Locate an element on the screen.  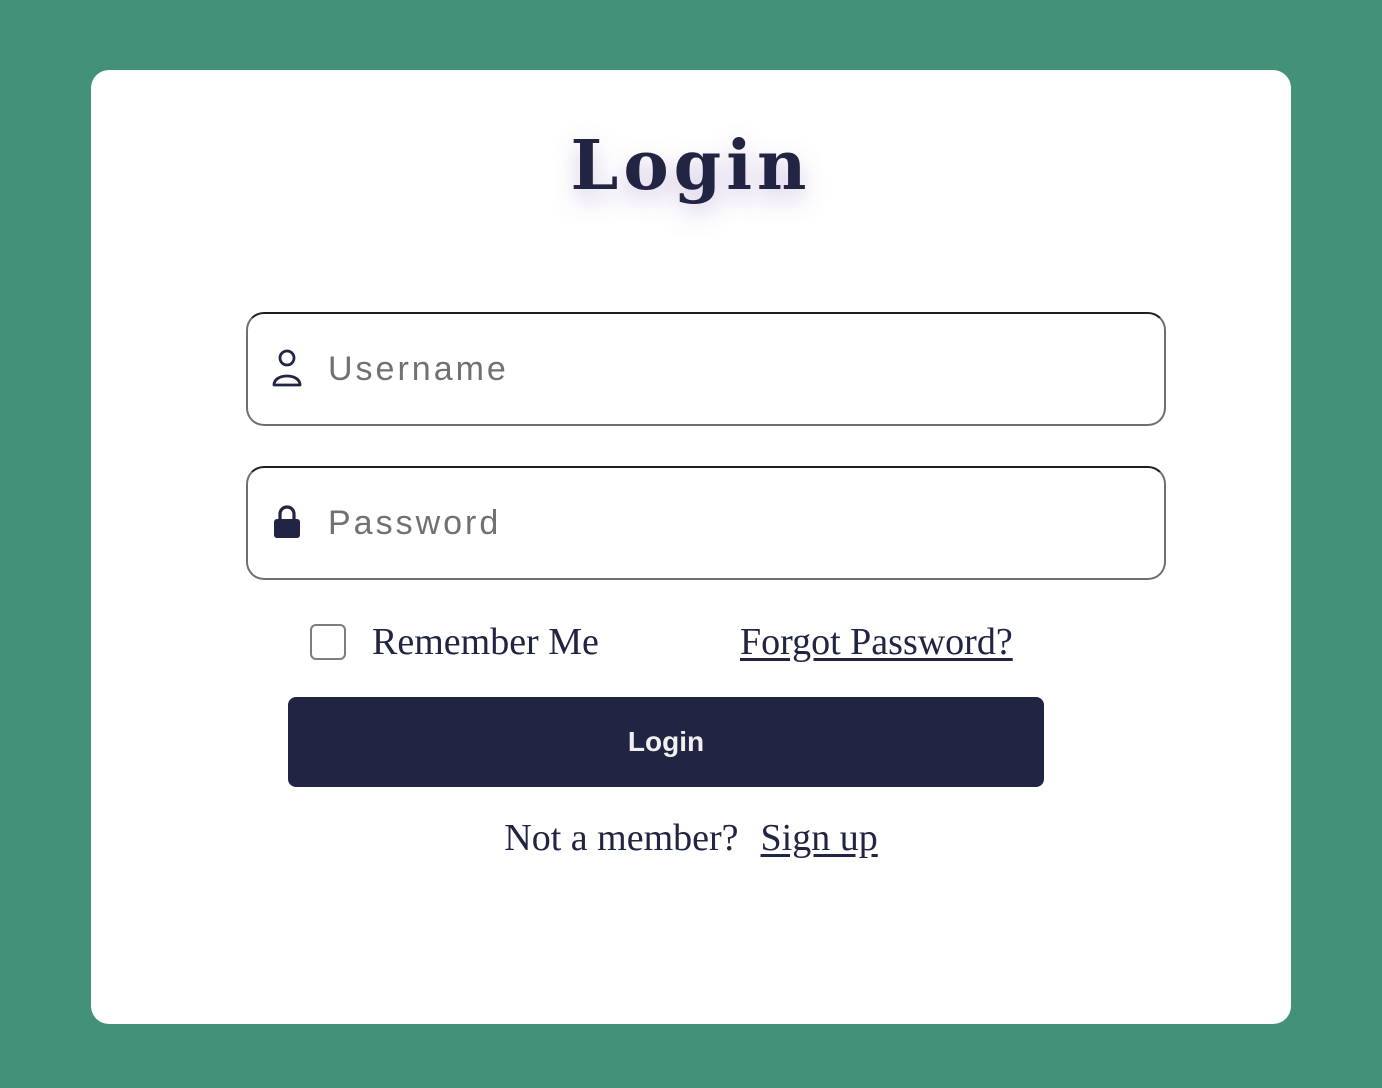
username-field is located at coordinates (706, 369).